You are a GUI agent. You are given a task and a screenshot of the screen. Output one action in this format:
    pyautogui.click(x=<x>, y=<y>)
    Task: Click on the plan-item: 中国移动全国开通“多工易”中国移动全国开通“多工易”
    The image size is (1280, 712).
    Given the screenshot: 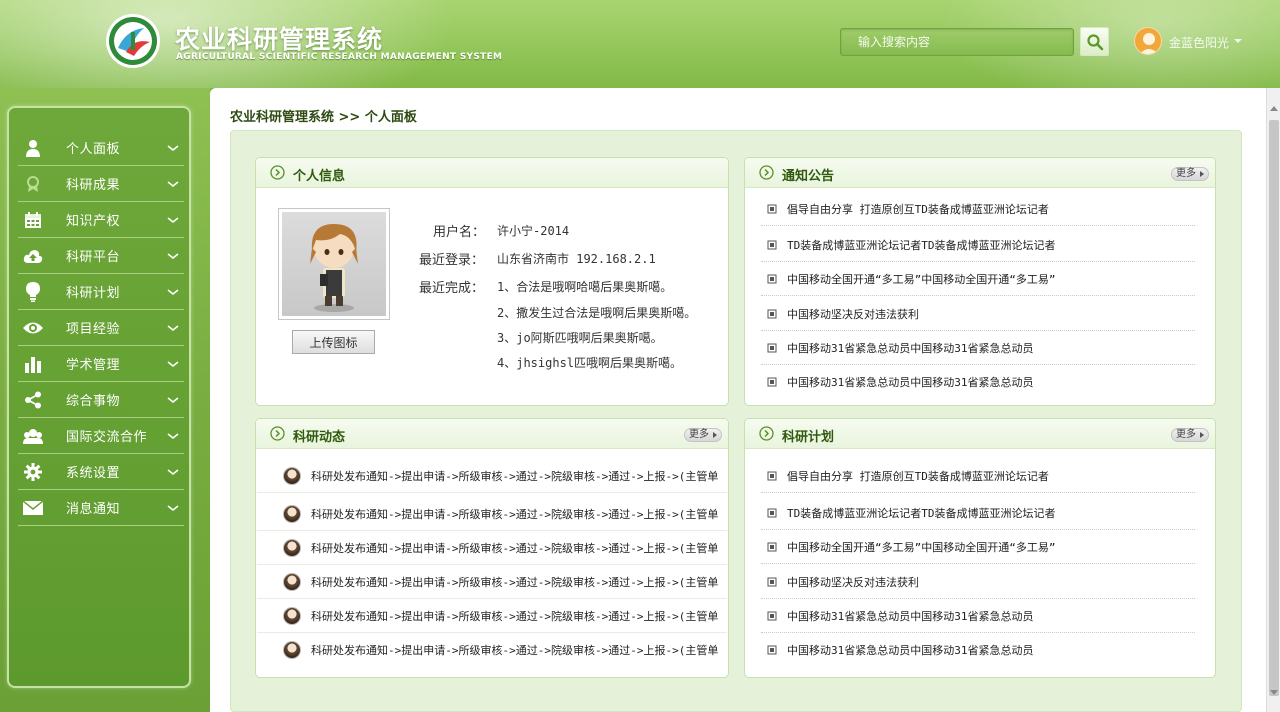 What is the action you would take?
    pyautogui.click(x=978, y=547)
    